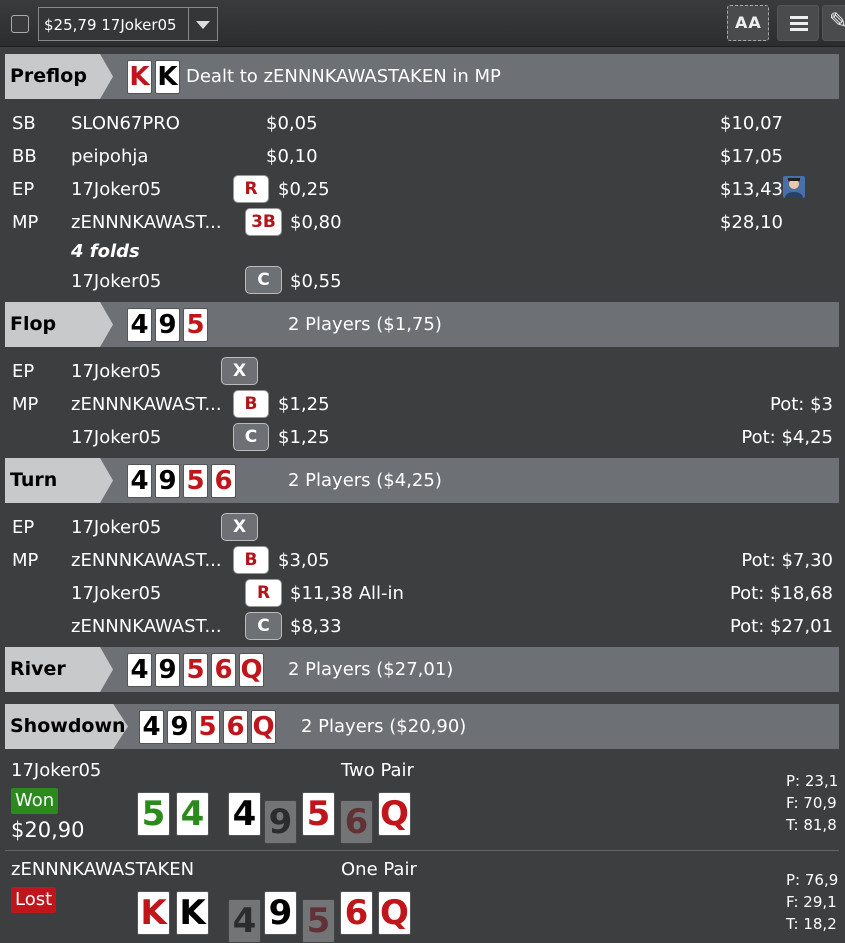  I want to click on board-card-unused: 9, so click(280, 822).